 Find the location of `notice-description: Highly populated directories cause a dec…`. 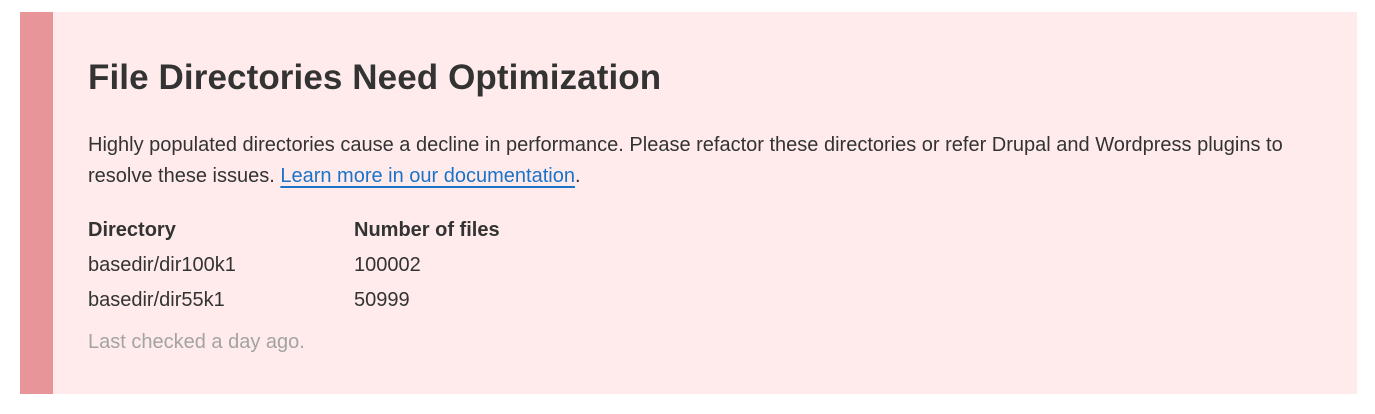

notice-description: Highly populated directories cause a dec… is located at coordinates (688, 161).